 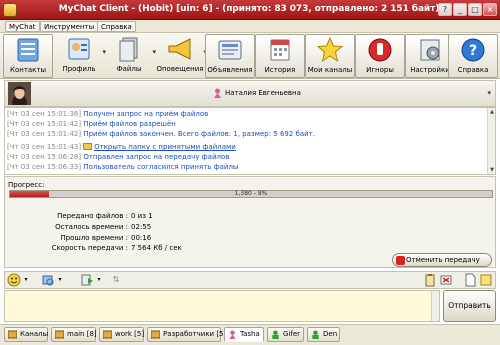 I want to click on history-icon, so click(x=280, y=50).